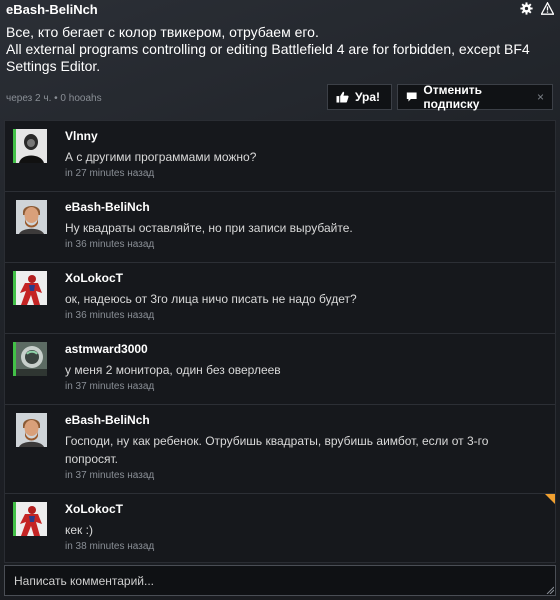 This screenshot has width=560, height=600. Describe the element at coordinates (540, 97) in the screenshot. I see `close-icon: ×` at that location.